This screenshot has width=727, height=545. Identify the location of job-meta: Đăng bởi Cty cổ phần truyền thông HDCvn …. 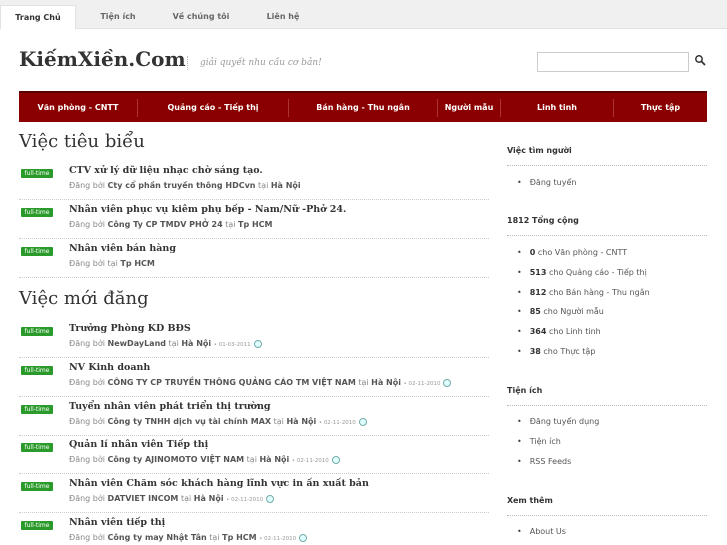
(185, 185).